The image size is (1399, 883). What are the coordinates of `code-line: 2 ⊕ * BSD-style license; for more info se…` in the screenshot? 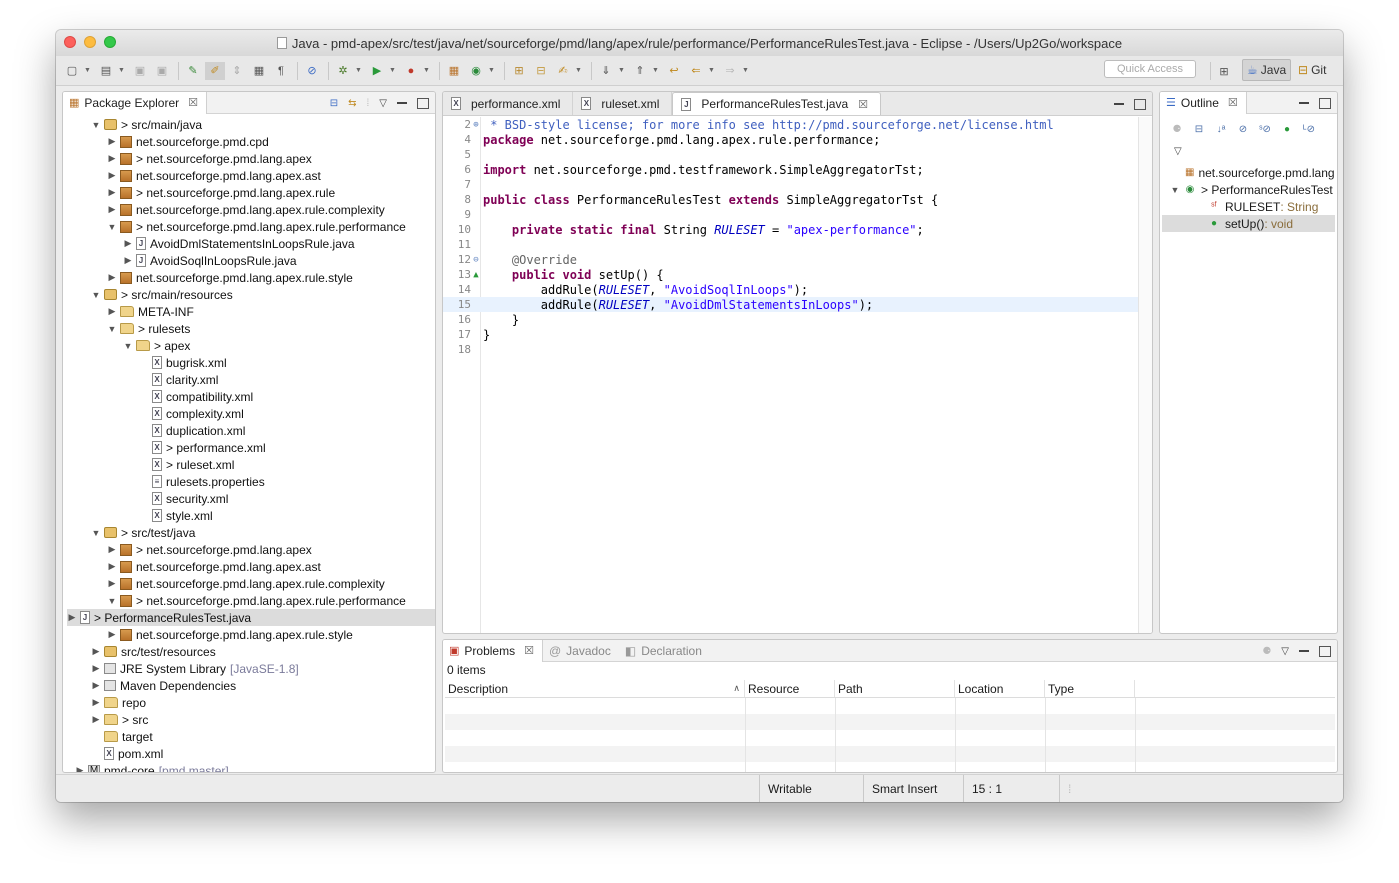 It's located at (790, 124).